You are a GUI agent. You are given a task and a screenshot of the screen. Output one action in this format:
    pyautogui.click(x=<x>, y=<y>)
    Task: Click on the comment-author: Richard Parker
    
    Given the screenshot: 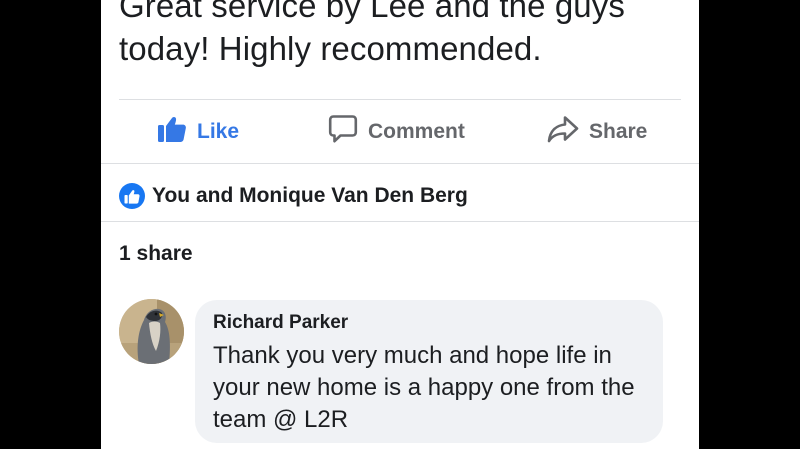 What is the action you would take?
    pyautogui.click(x=280, y=323)
    